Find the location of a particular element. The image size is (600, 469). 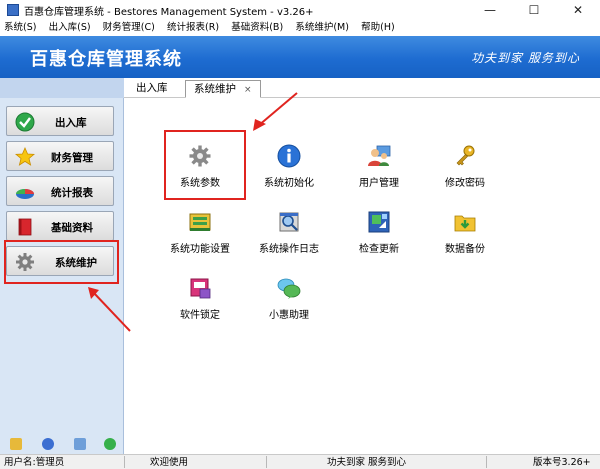

menu-system: 系统(S) is located at coordinates (18, 28).